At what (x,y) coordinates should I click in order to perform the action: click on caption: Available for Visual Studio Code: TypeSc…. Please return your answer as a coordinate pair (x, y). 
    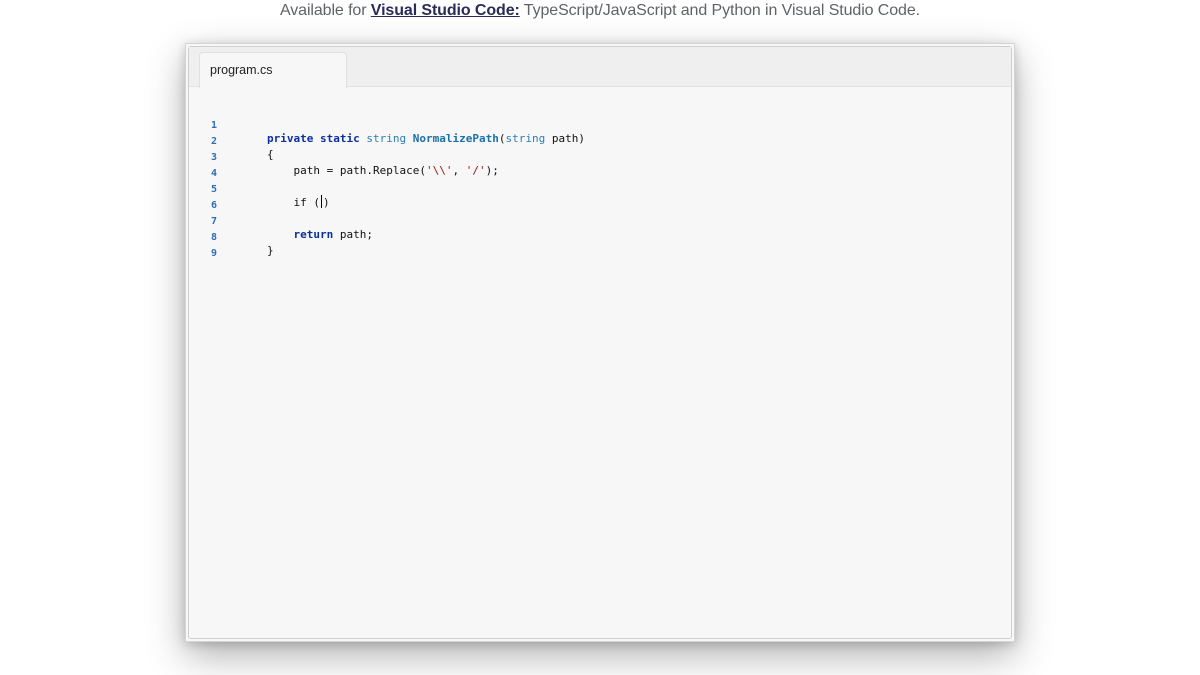
    Looking at the image, I should click on (600, 11).